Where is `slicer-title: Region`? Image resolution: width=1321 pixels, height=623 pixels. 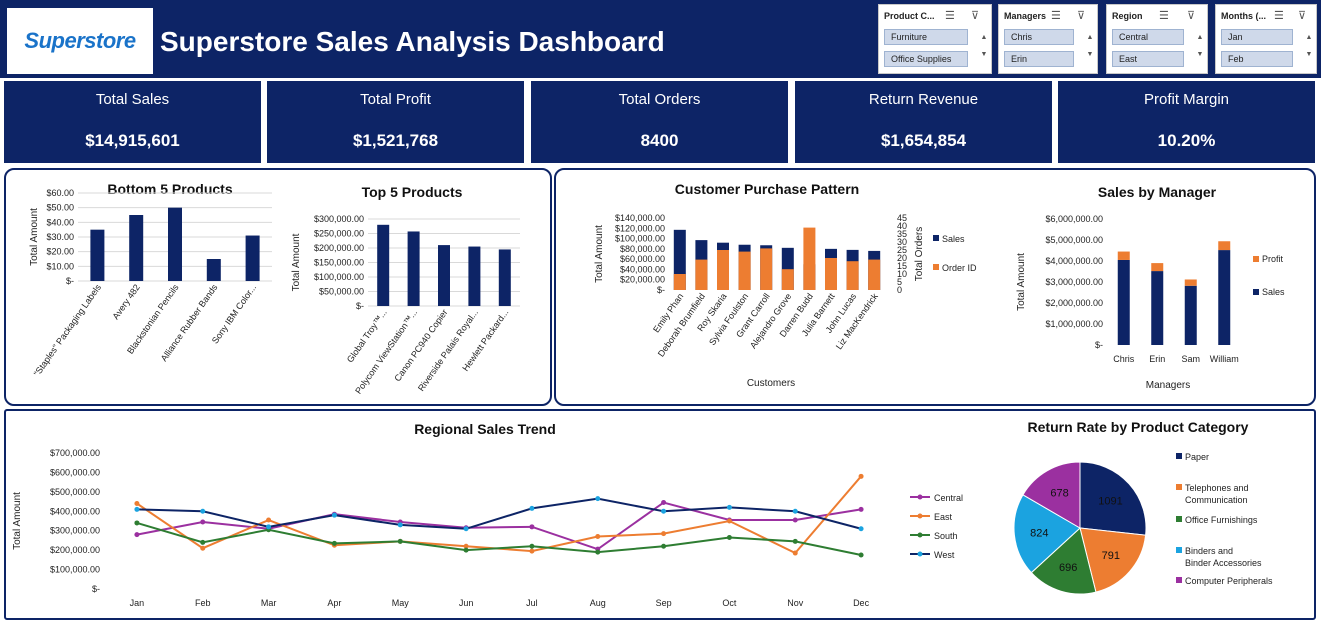
slicer-title: Region is located at coordinates (1127, 16).